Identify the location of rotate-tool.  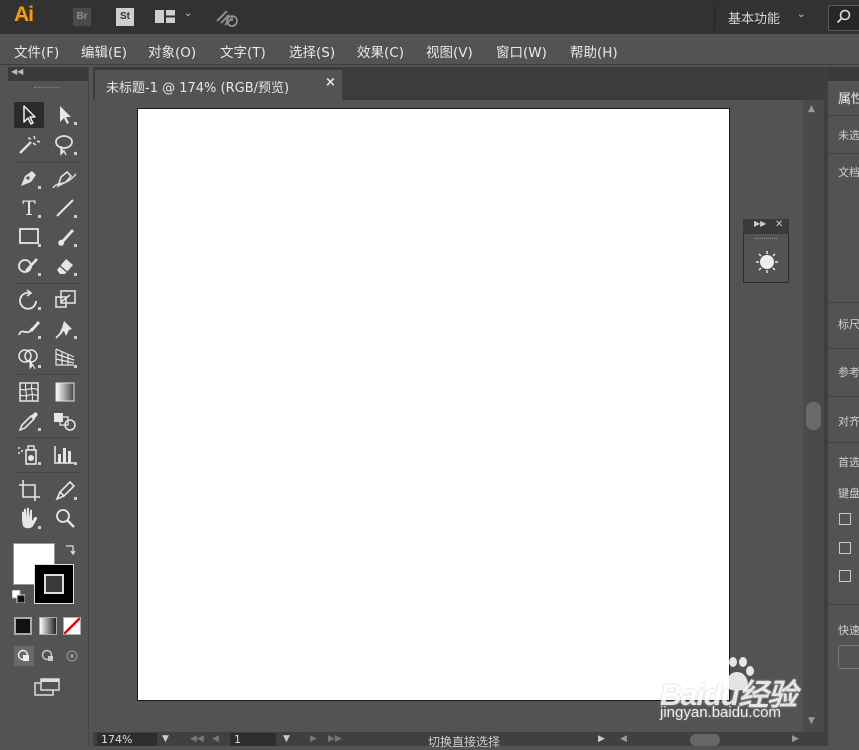
(29, 300).